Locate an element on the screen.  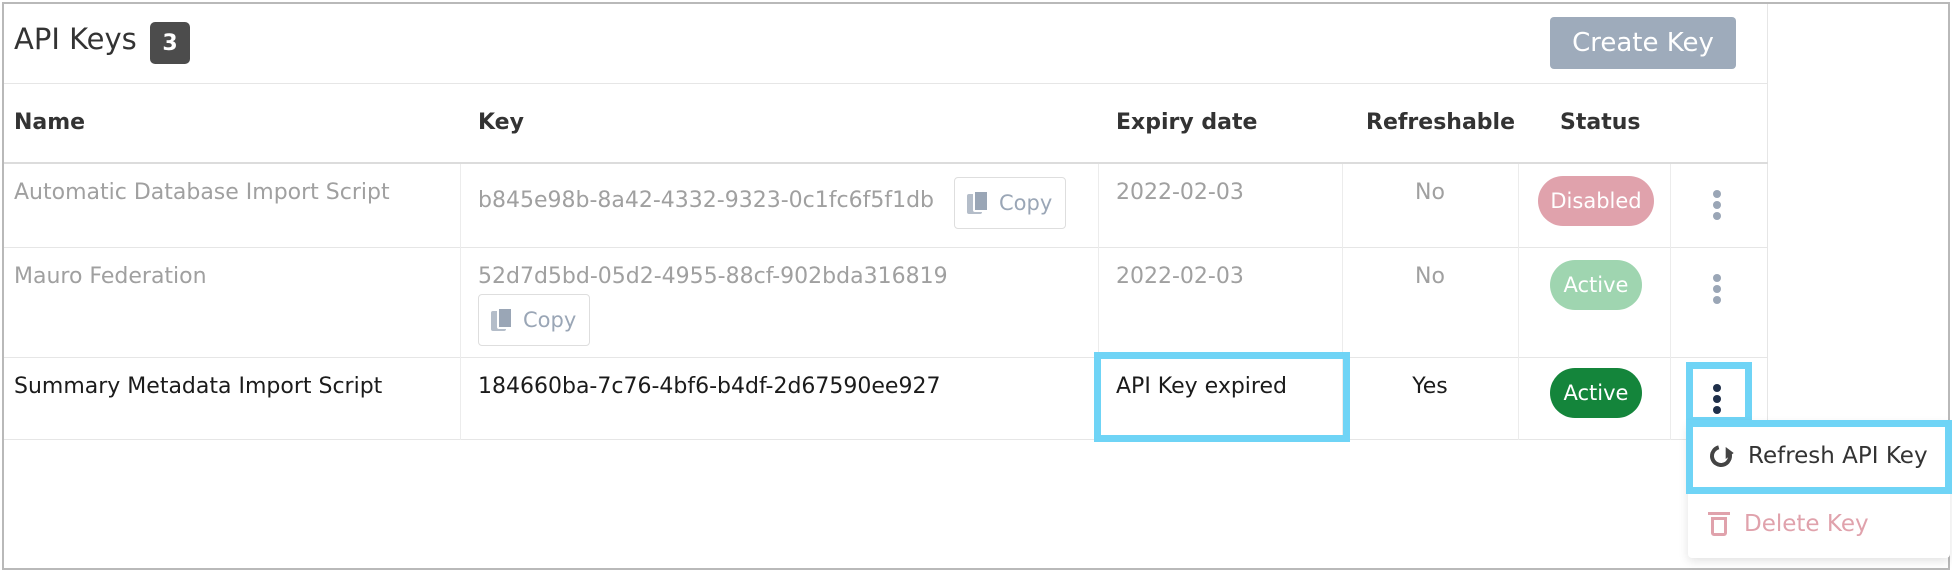
create-key-button: Create Key is located at coordinates (1643, 43).